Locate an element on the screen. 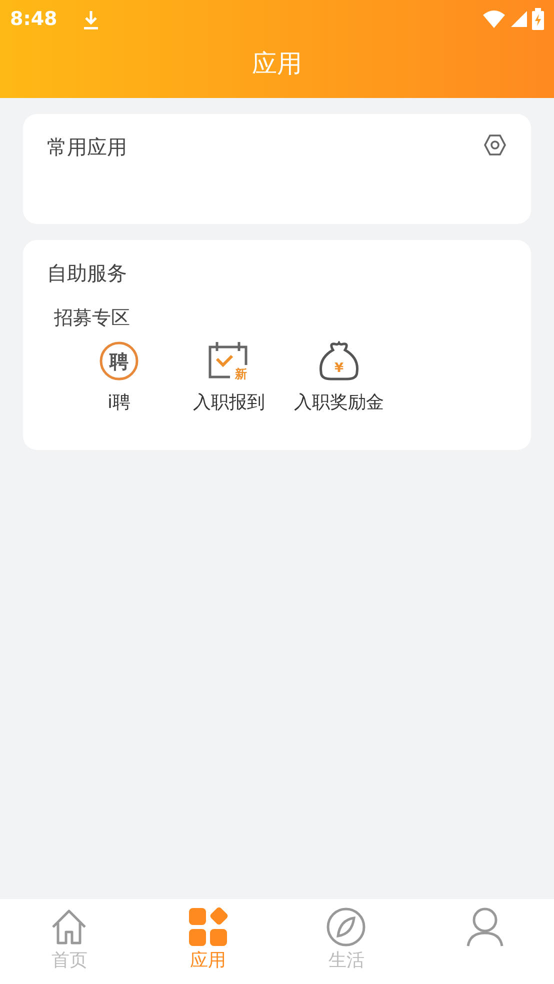  app-button: 聘 i聘 is located at coordinates (119, 378).